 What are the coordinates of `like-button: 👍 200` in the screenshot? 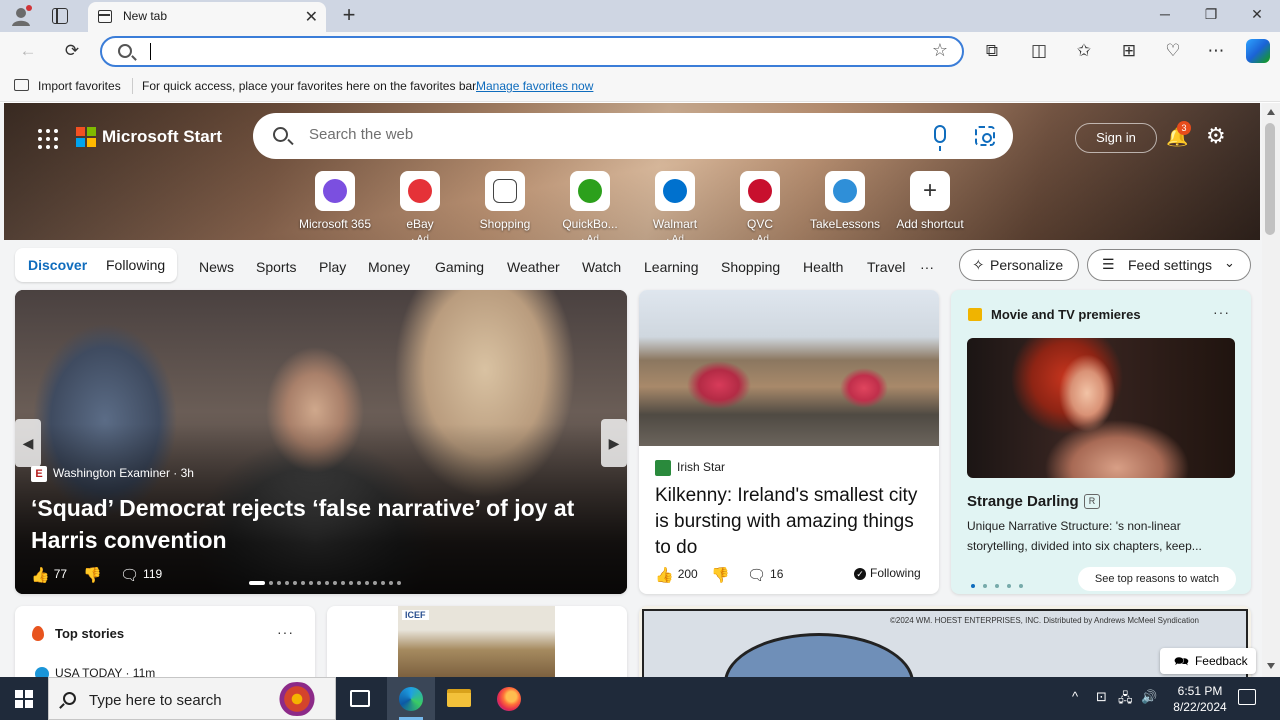 It's located at (676, 575).